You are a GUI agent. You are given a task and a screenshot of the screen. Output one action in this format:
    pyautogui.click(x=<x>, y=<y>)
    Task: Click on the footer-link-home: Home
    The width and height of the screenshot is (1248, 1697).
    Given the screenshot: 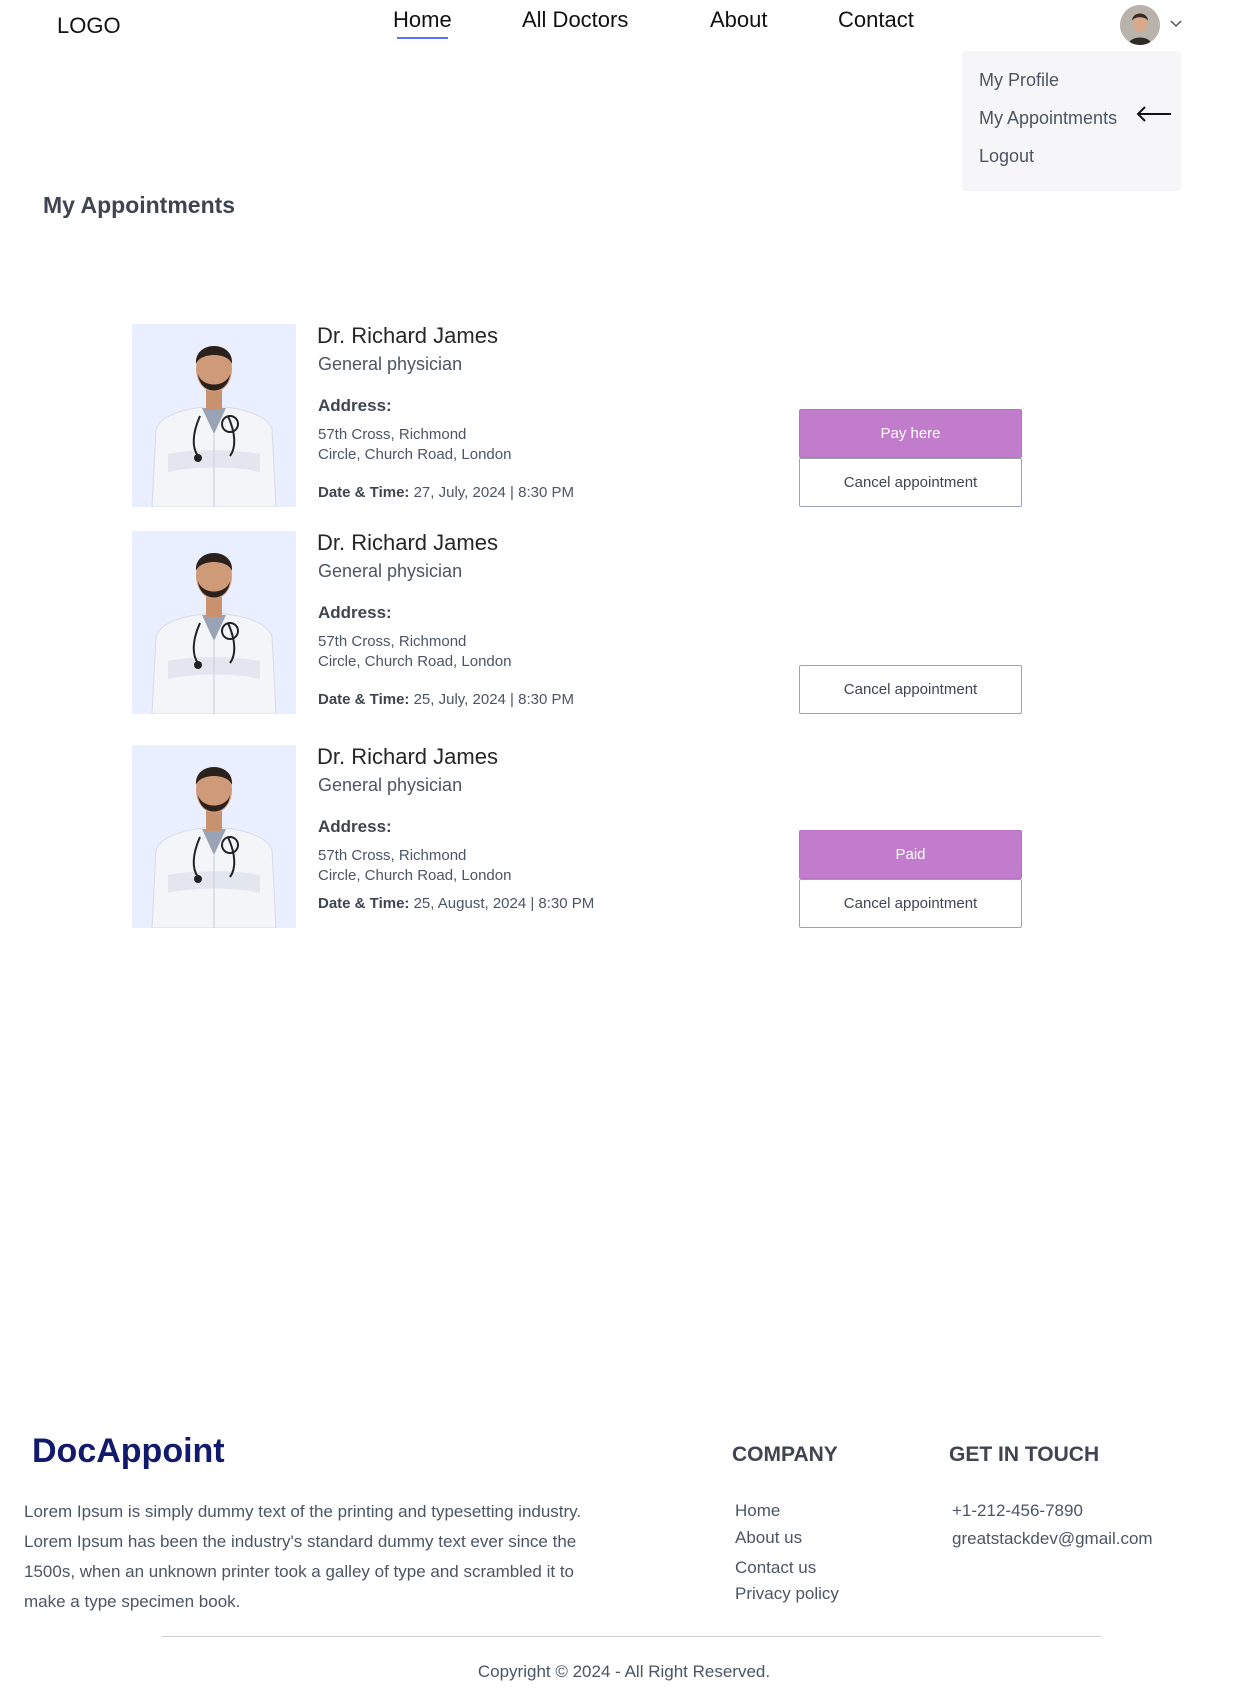 What is the action you would take?
    pyautogui.click(x=757, y=1511)
    